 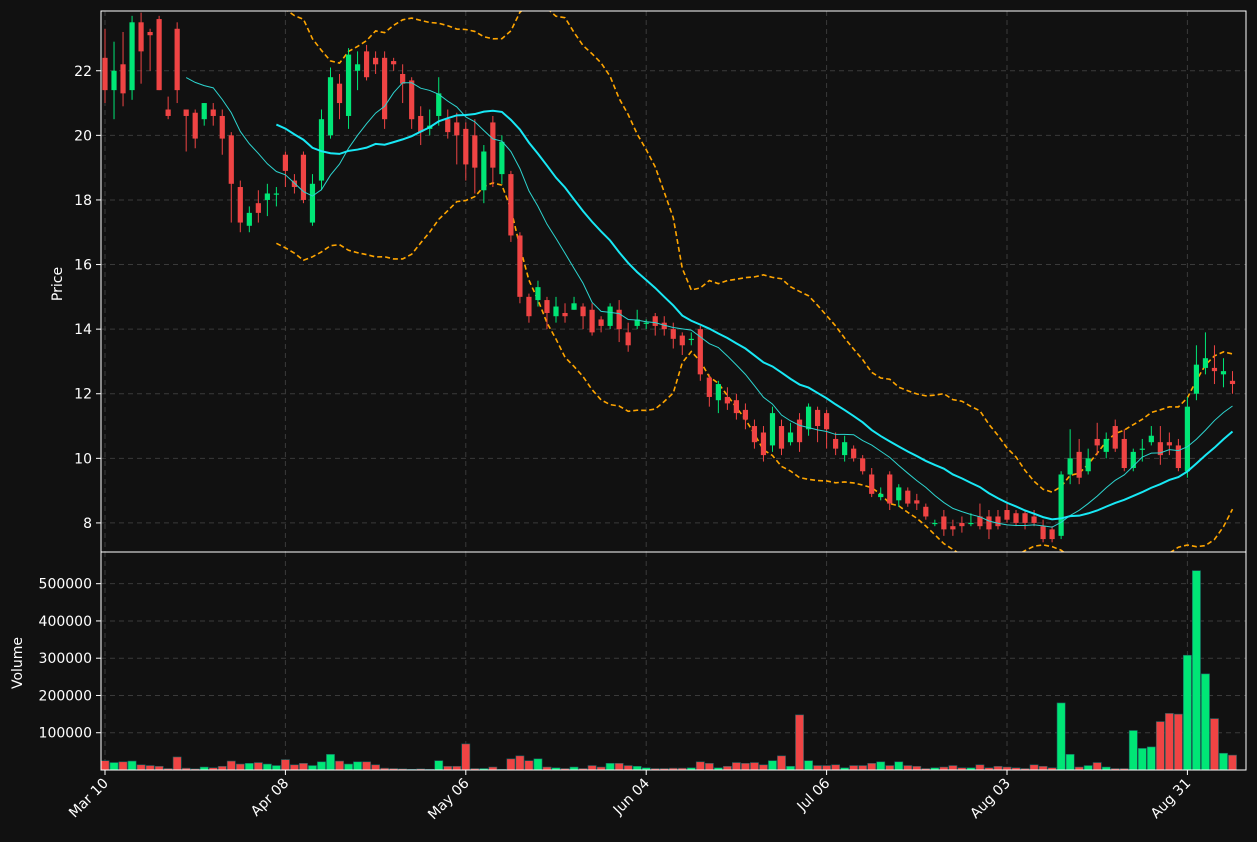 I want to click on price-tick-label: 22, so click(x=83, y=72).